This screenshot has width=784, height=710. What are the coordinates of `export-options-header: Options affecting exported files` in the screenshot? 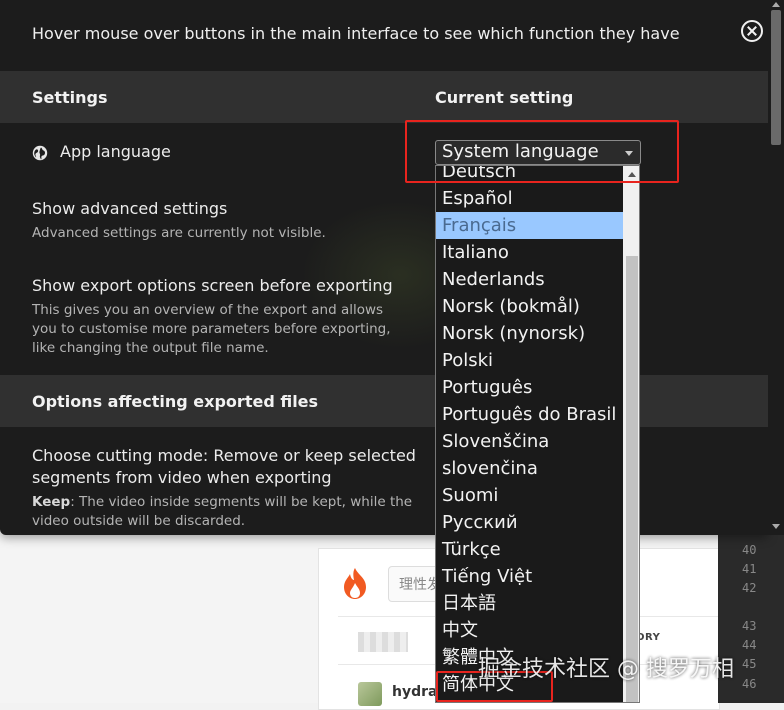 It's located at (384, 401).